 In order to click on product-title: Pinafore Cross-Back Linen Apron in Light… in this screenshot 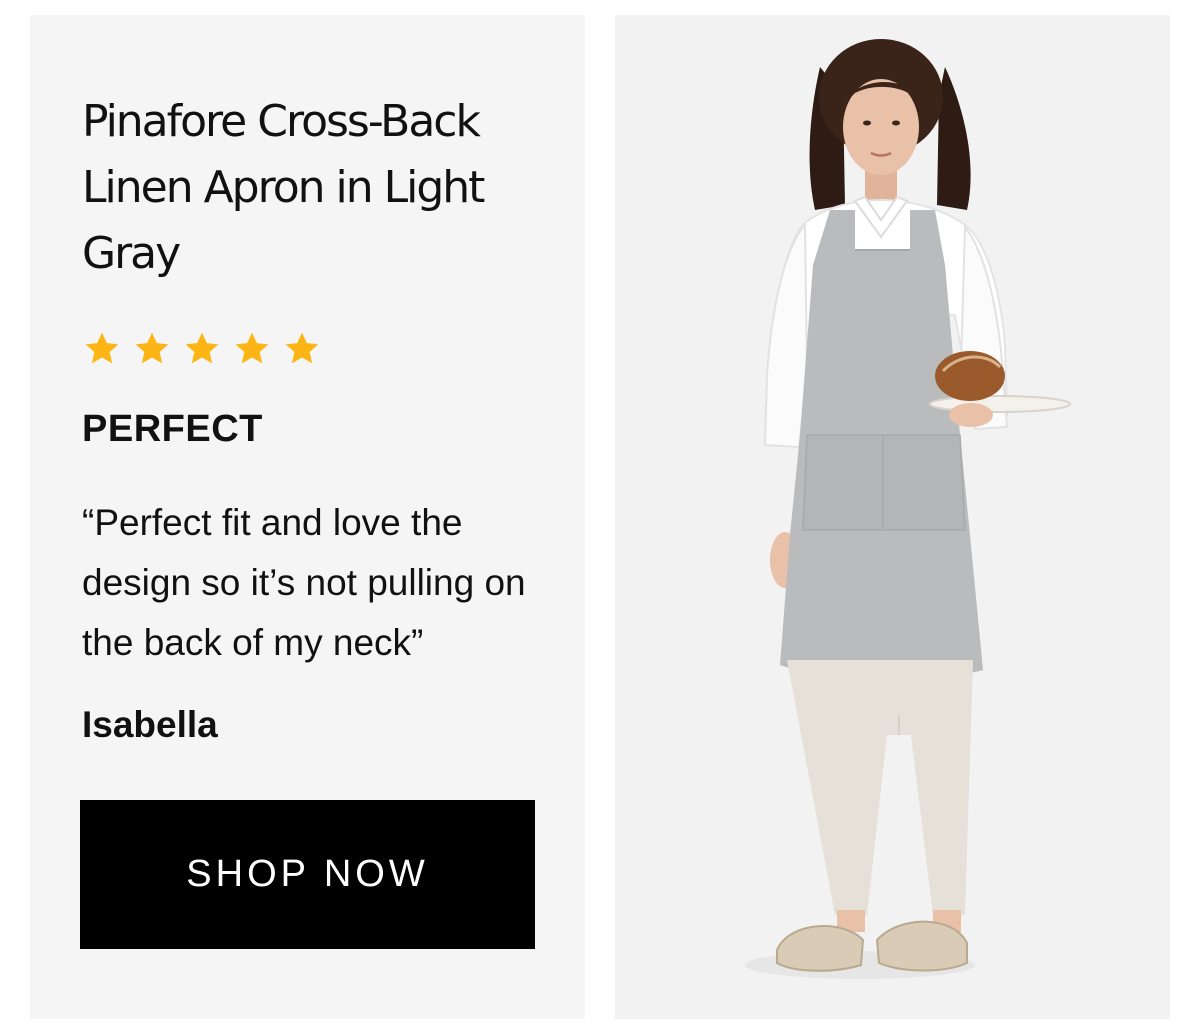, I will do `click(287, 188)`.